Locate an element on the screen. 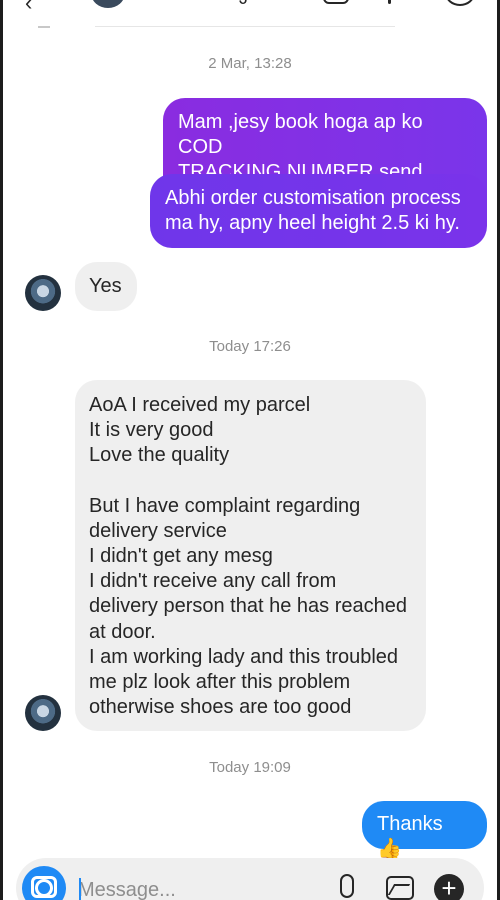 This screenshot has height=900, width=500. message-text: It is very good is located at coordinates (151, 430).